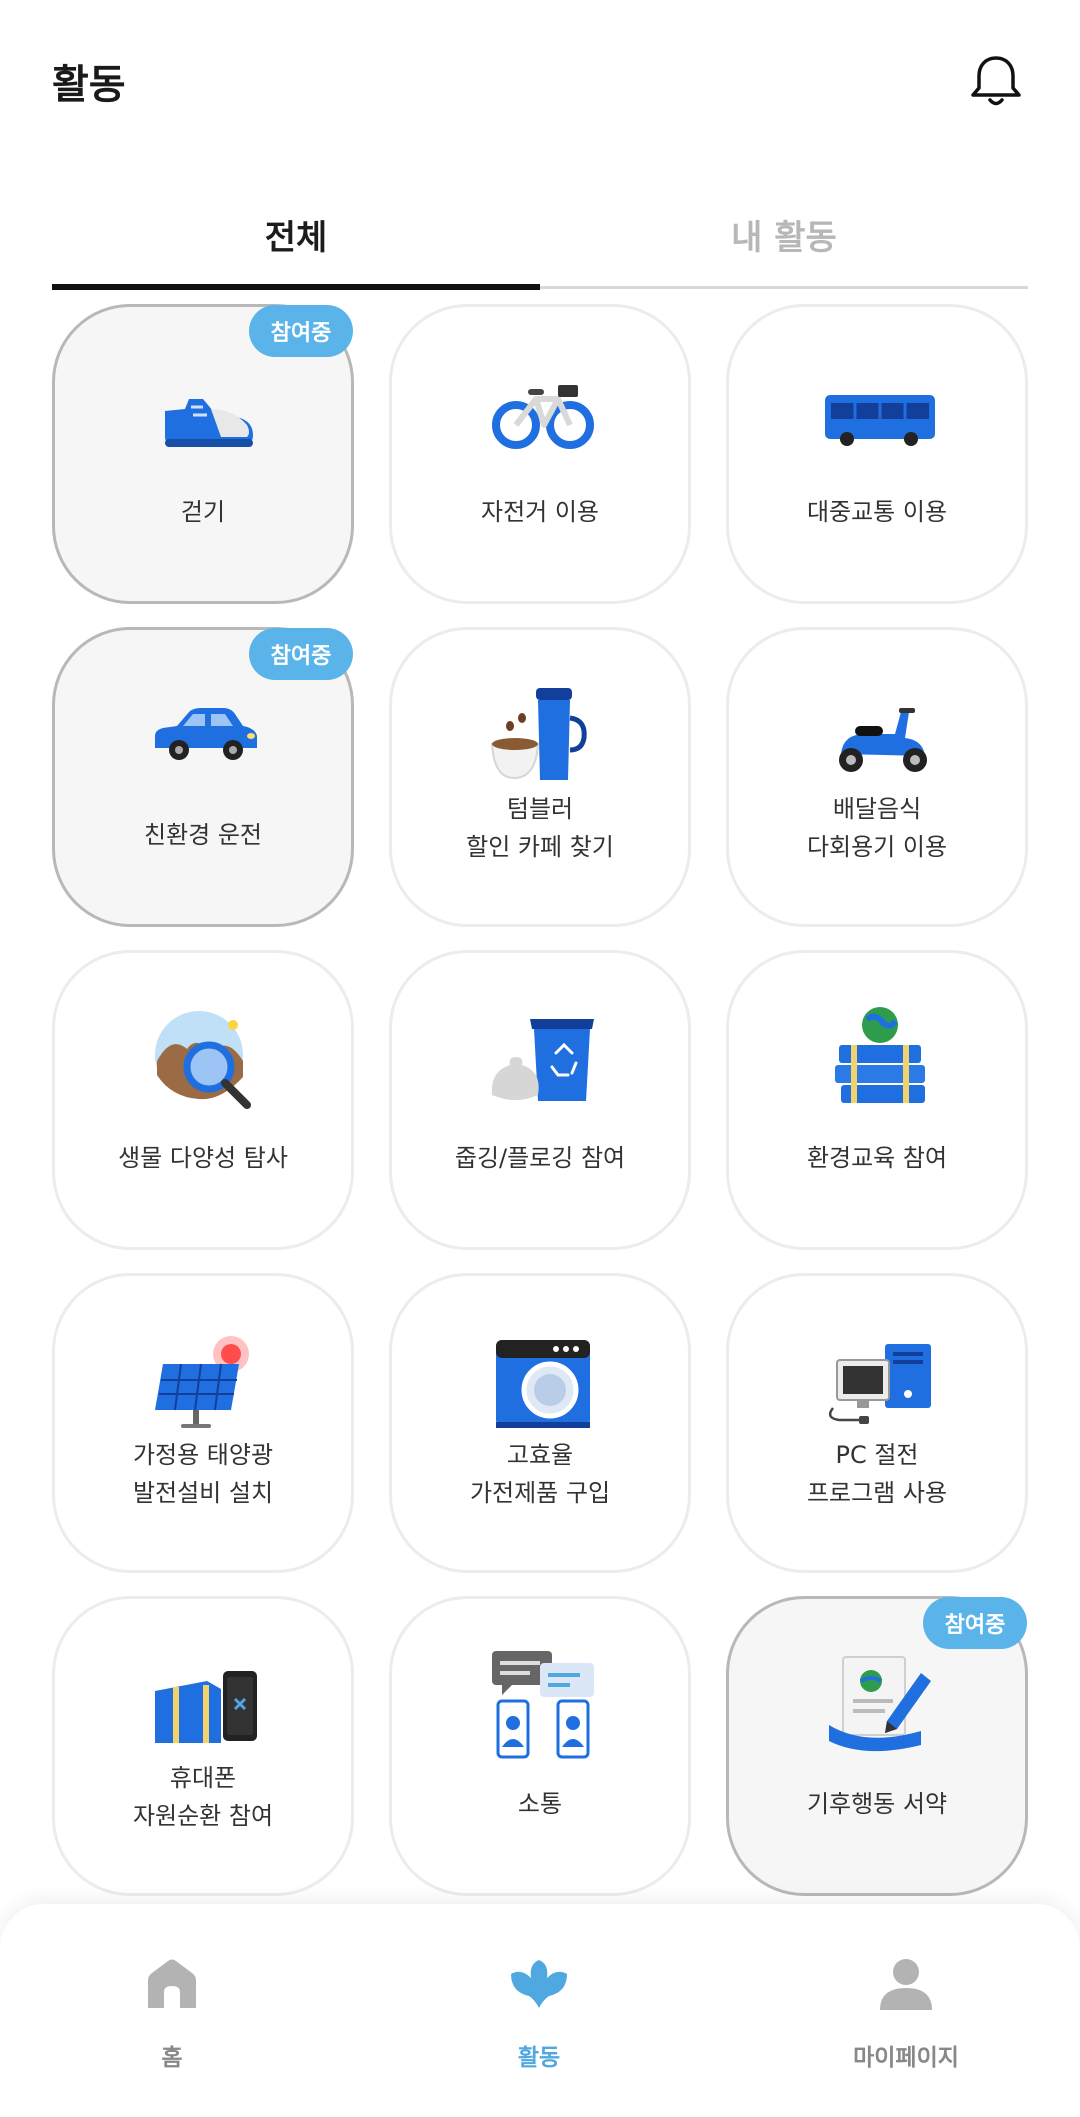  What do you see at coordinates (906, 2058) in the screenshot?
I see `nav-mypage-label: 마이페이지` at bounding box center [906, 2058].